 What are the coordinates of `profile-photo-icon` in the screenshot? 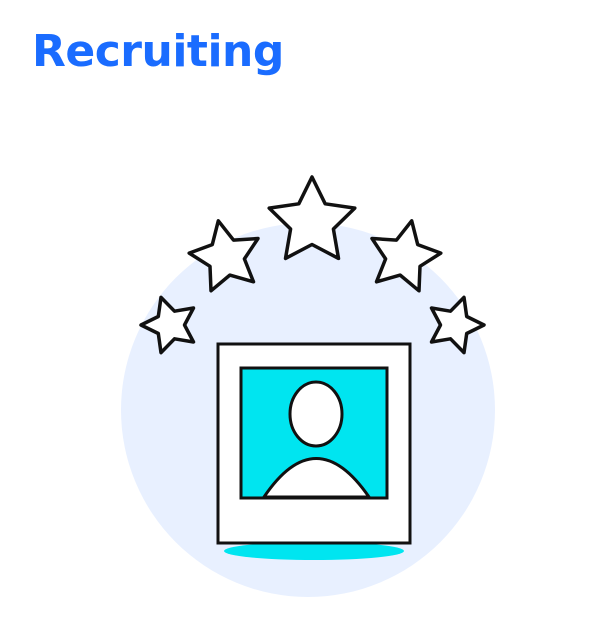 It's located at (314, 443).